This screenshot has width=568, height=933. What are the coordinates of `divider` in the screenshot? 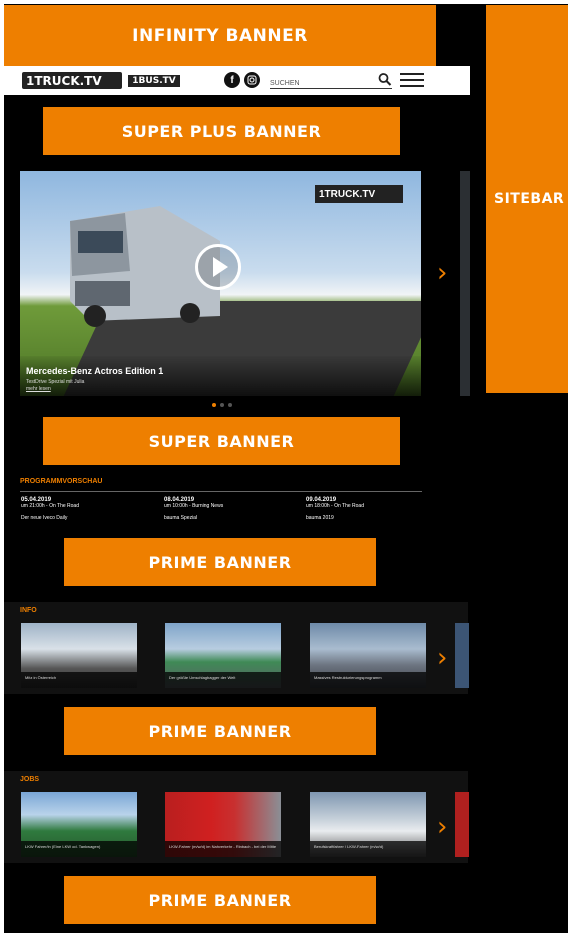 It's located at (221, 491).